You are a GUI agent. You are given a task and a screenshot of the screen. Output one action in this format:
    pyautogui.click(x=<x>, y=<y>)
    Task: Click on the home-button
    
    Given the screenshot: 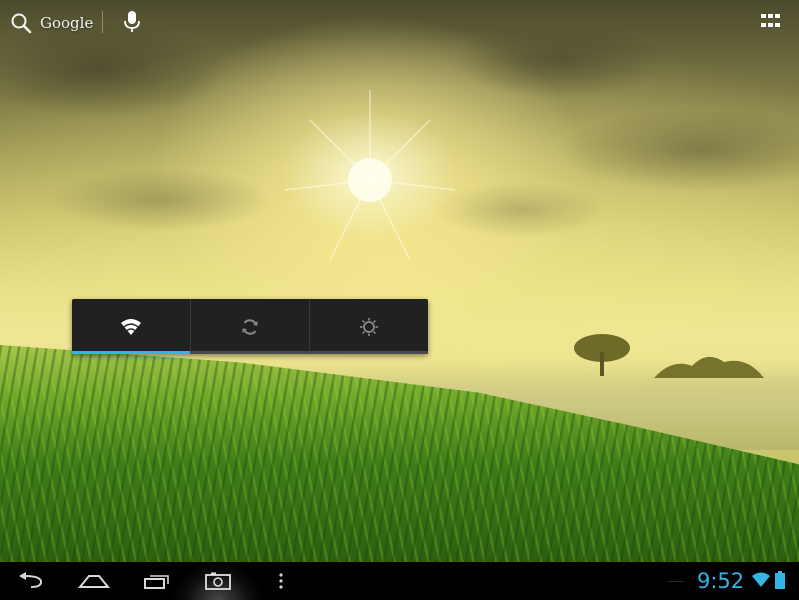 What is the action you would take?
    pyautogui.click(x=94, y=581)
    